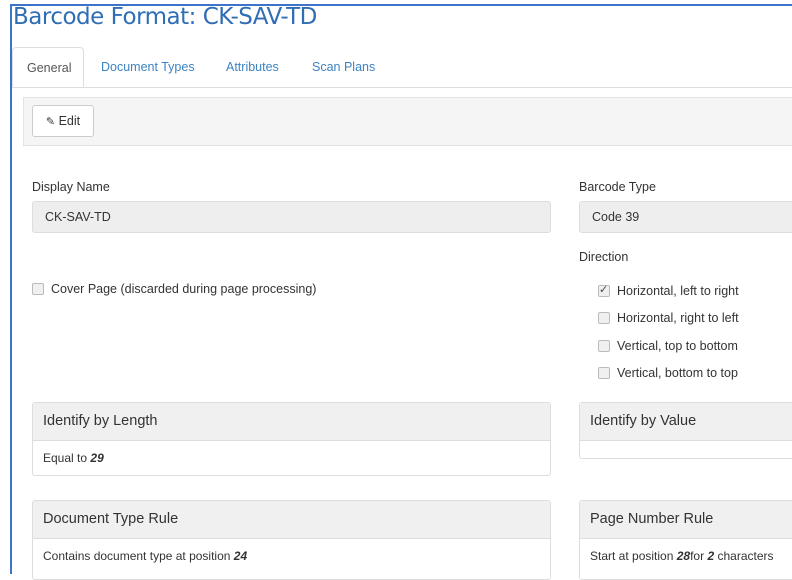 The image size is (792, 580). Describe the element at coordinates (604, 346) in the screenshot. I see `direction-checkbox-v-ttb` at that location.